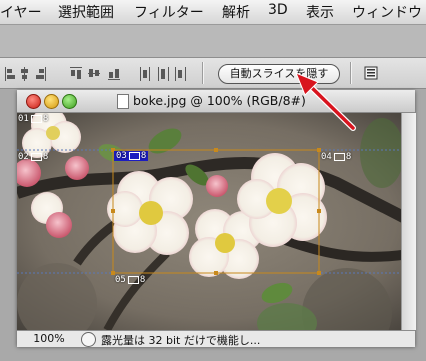 The image size is (426, 361). I want to click on slice-options-icon, so click(371, 73).